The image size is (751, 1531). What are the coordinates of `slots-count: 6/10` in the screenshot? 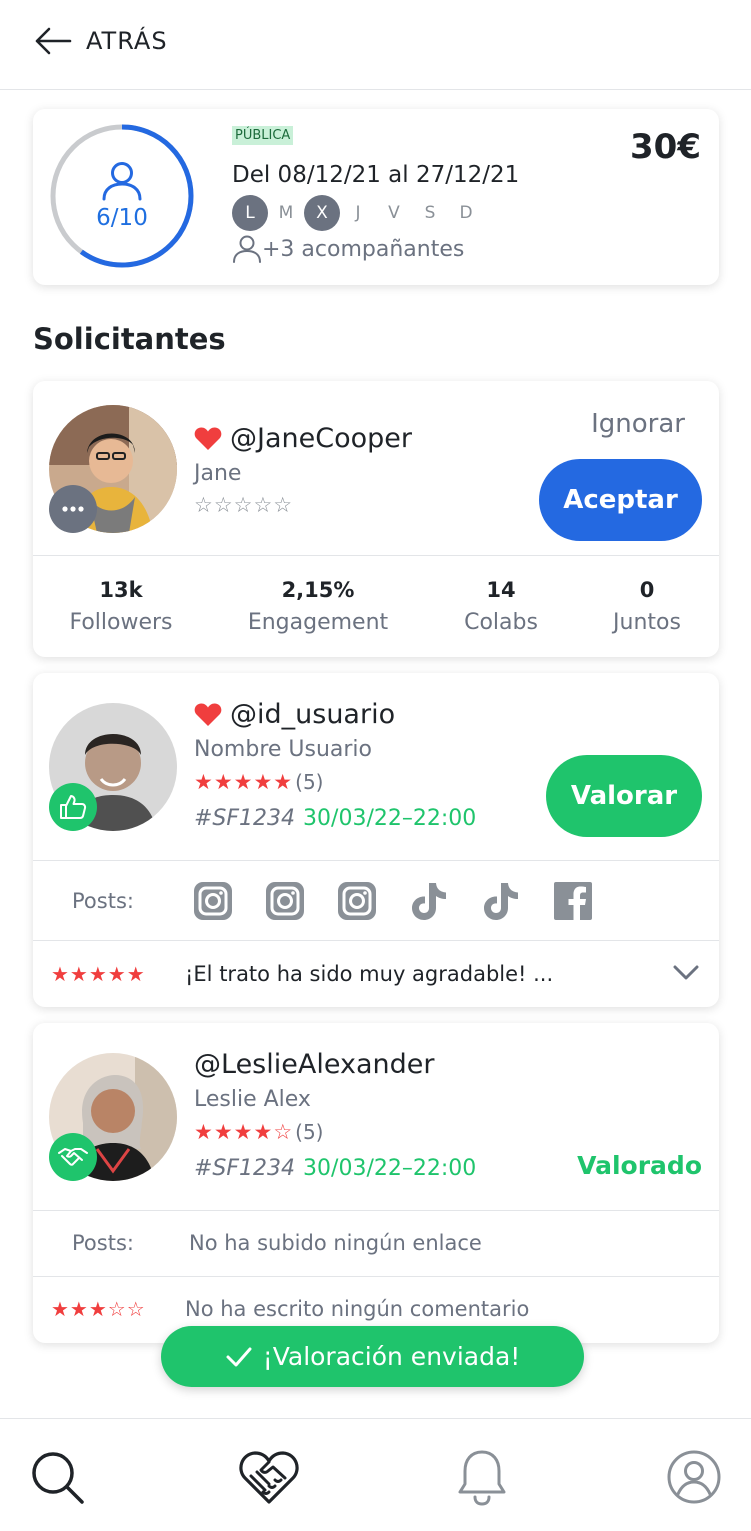 It's located at (122, 218).